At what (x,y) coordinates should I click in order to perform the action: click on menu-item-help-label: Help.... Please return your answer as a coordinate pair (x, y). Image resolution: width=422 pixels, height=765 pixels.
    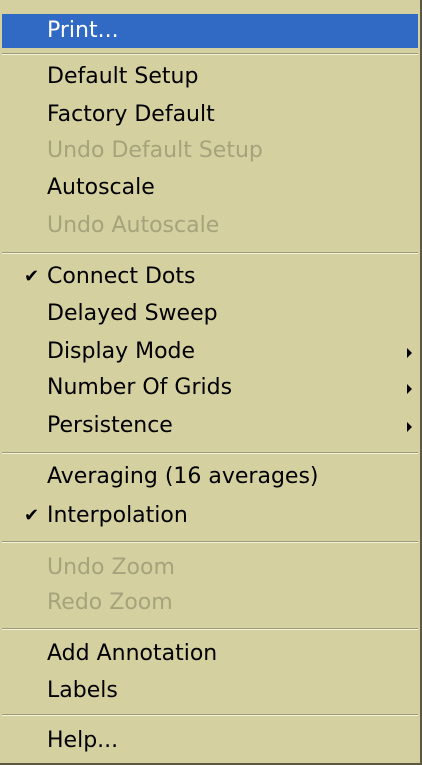
    Looking at the image, I should click on (83, 740).